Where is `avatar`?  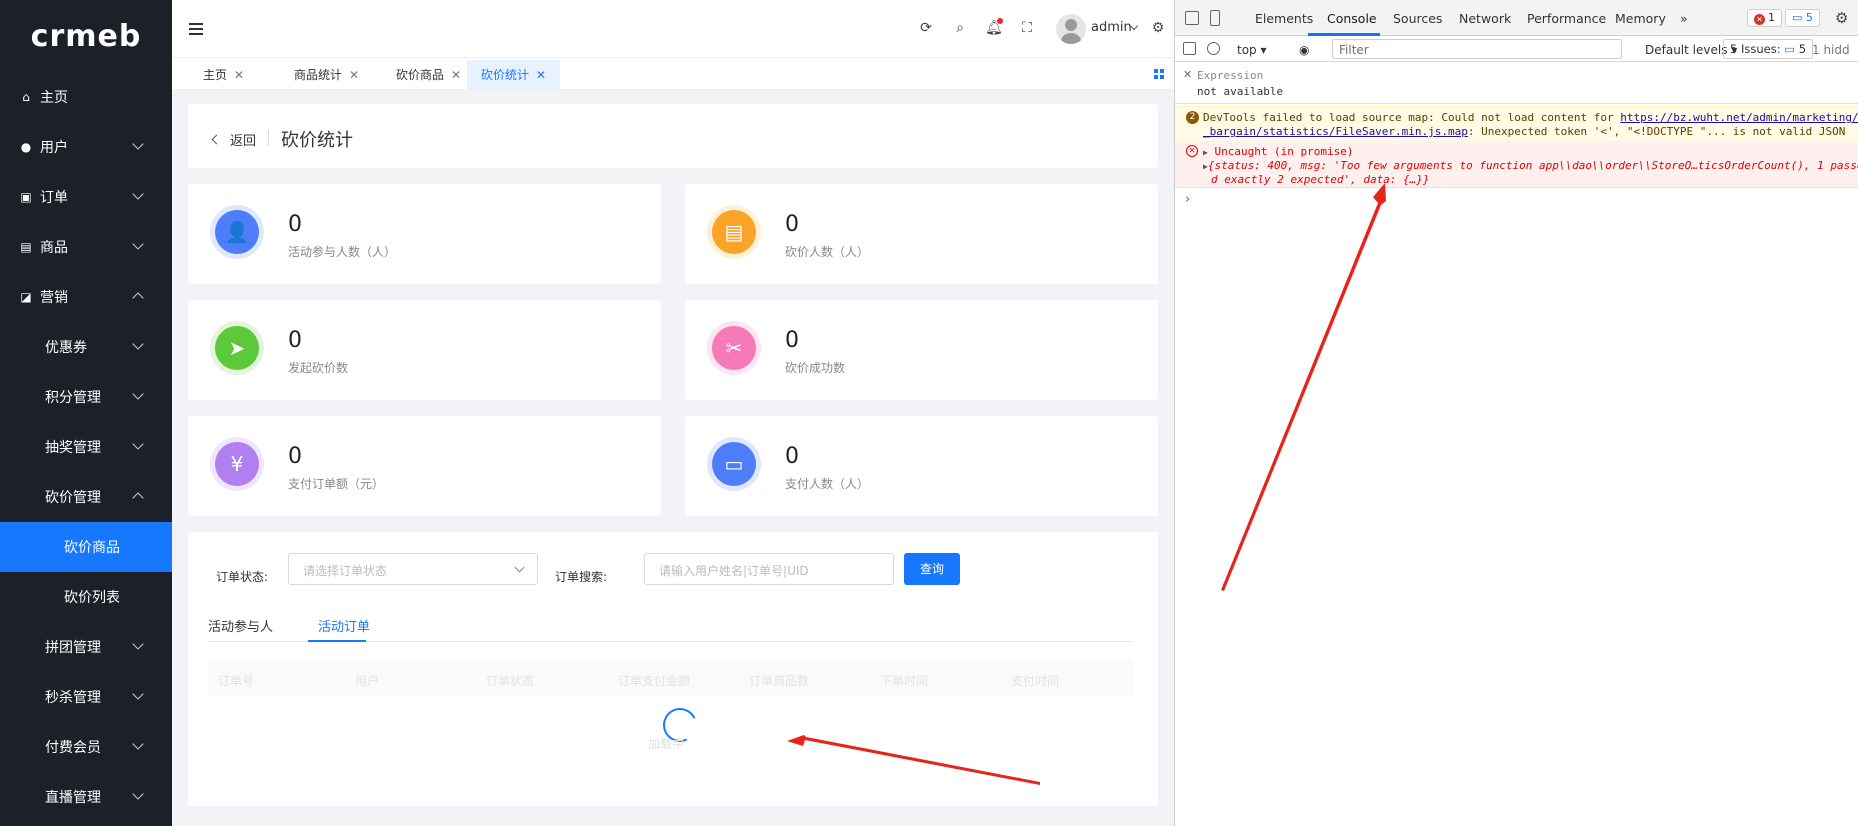
avatar is located at coordinates (1071, 29).